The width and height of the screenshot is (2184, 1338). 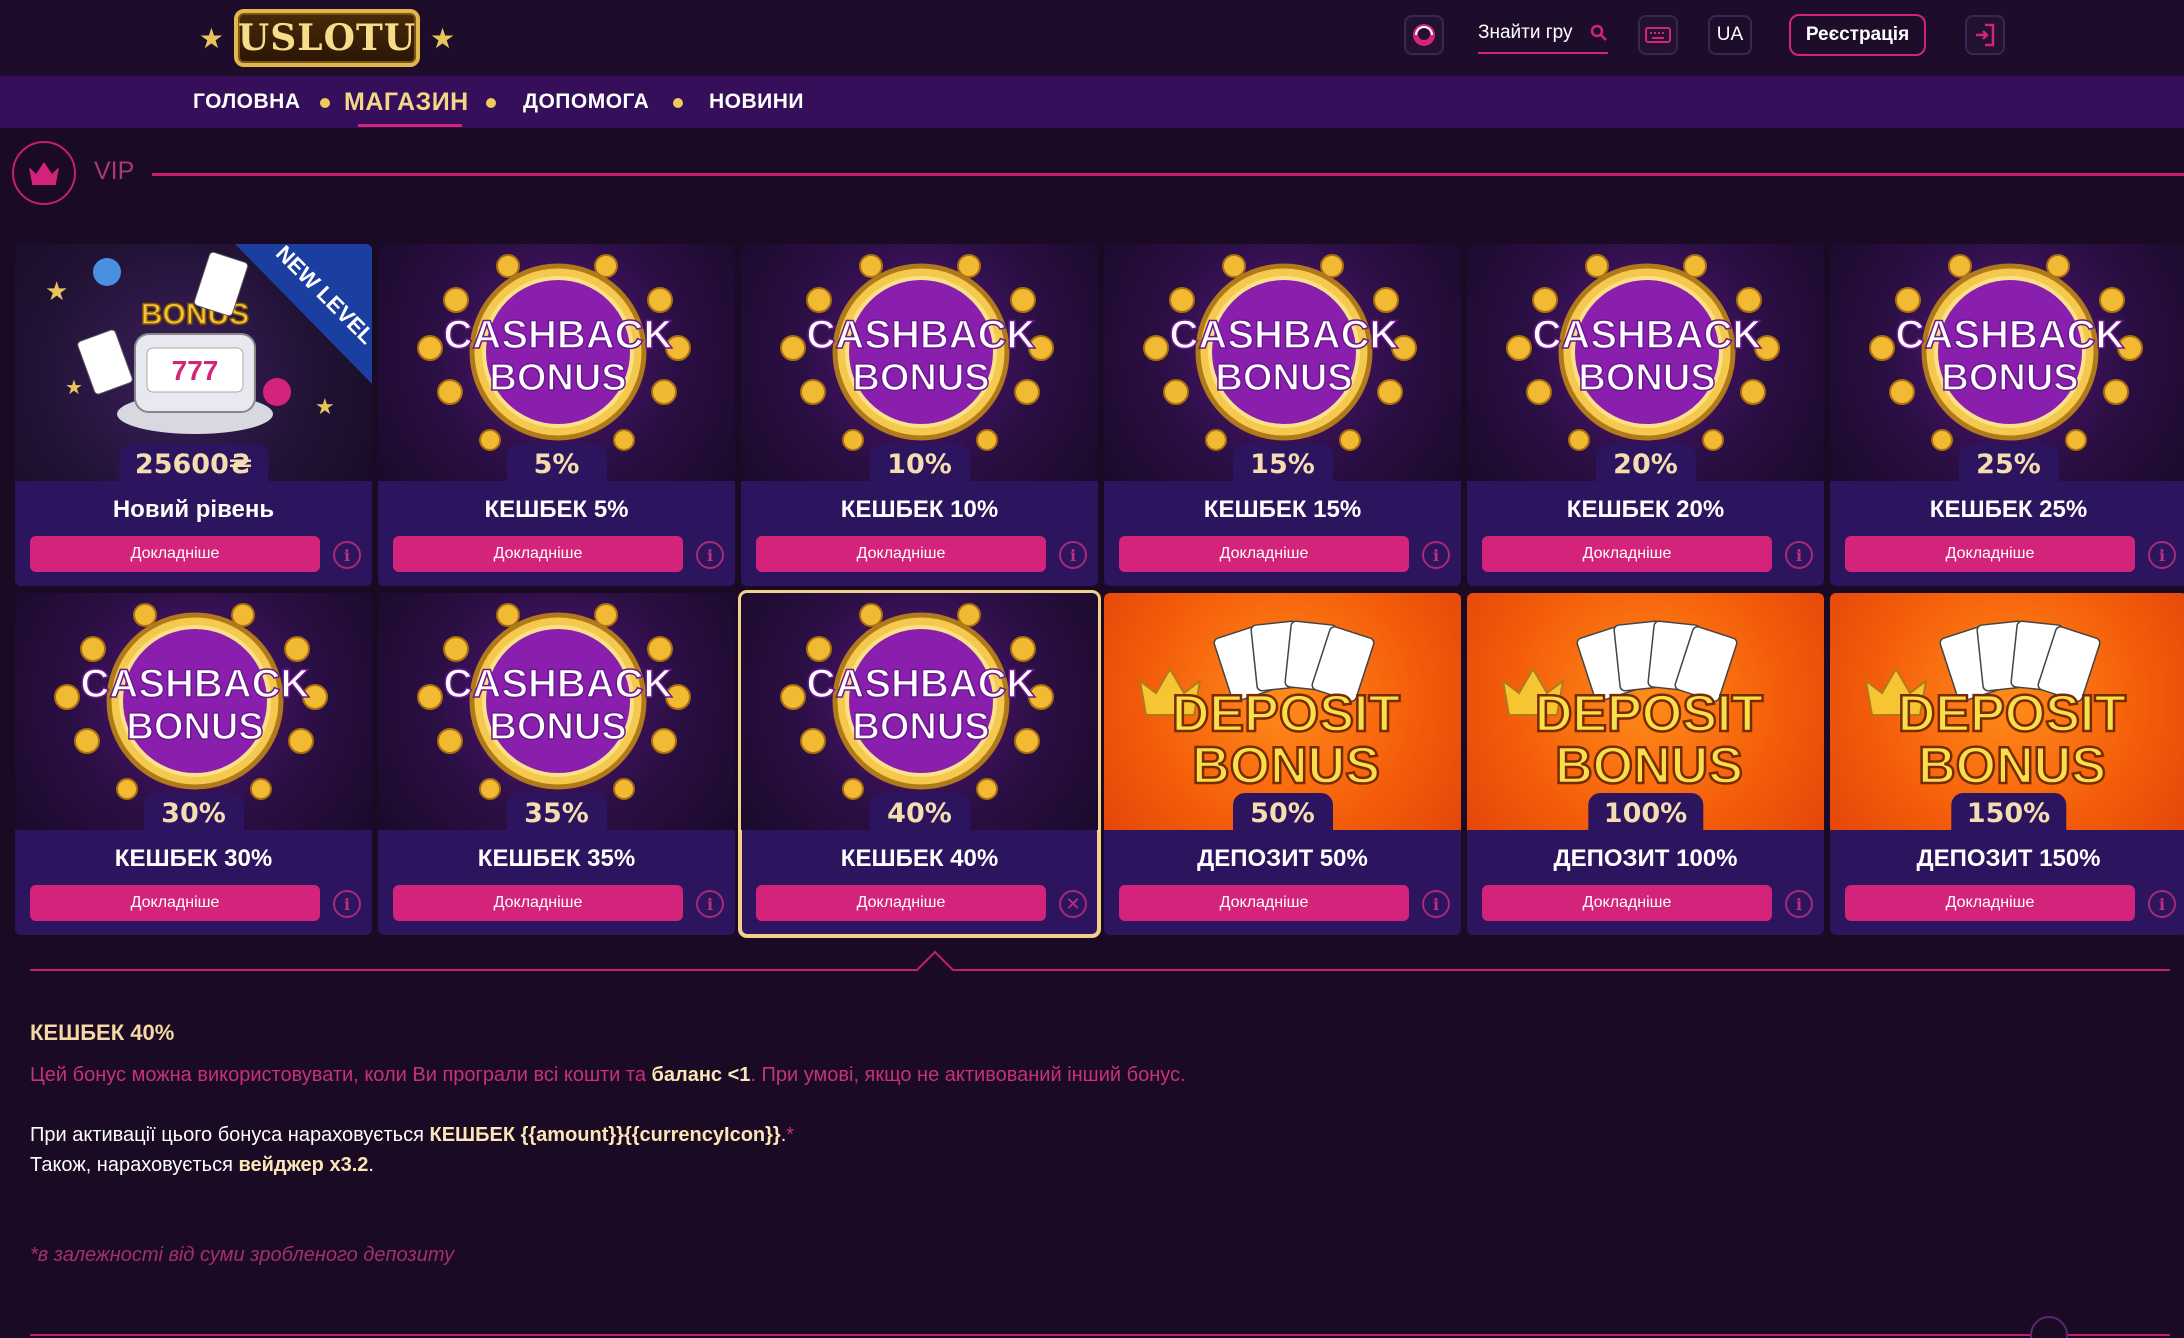 I want to click on nav-item-news: НОВИНИ, so click(x=756, y=102).